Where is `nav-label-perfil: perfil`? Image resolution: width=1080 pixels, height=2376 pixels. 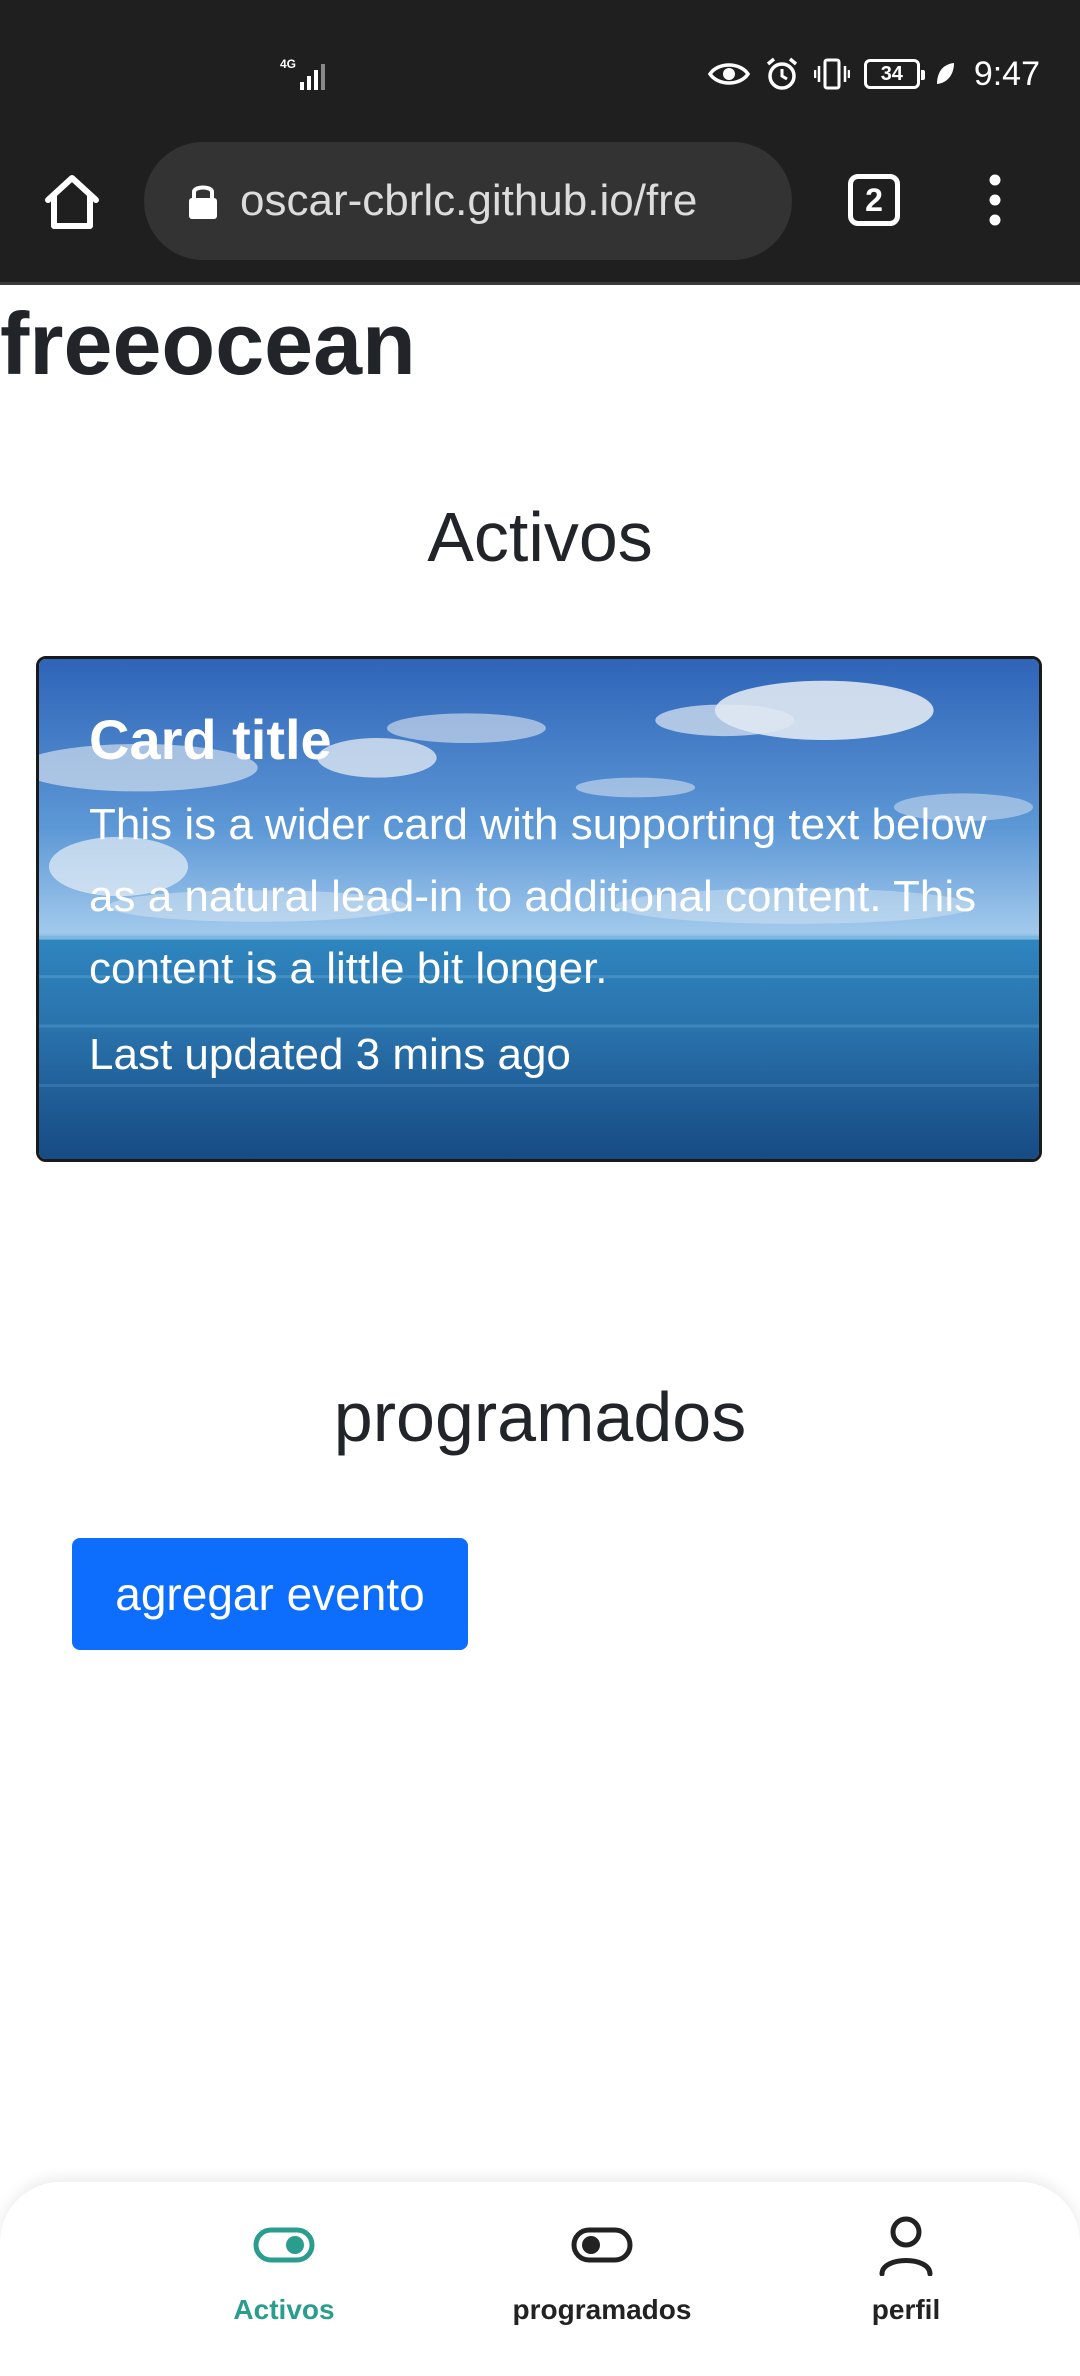 nav-label-perfil: perfil is located at coordinates (906, 2309).